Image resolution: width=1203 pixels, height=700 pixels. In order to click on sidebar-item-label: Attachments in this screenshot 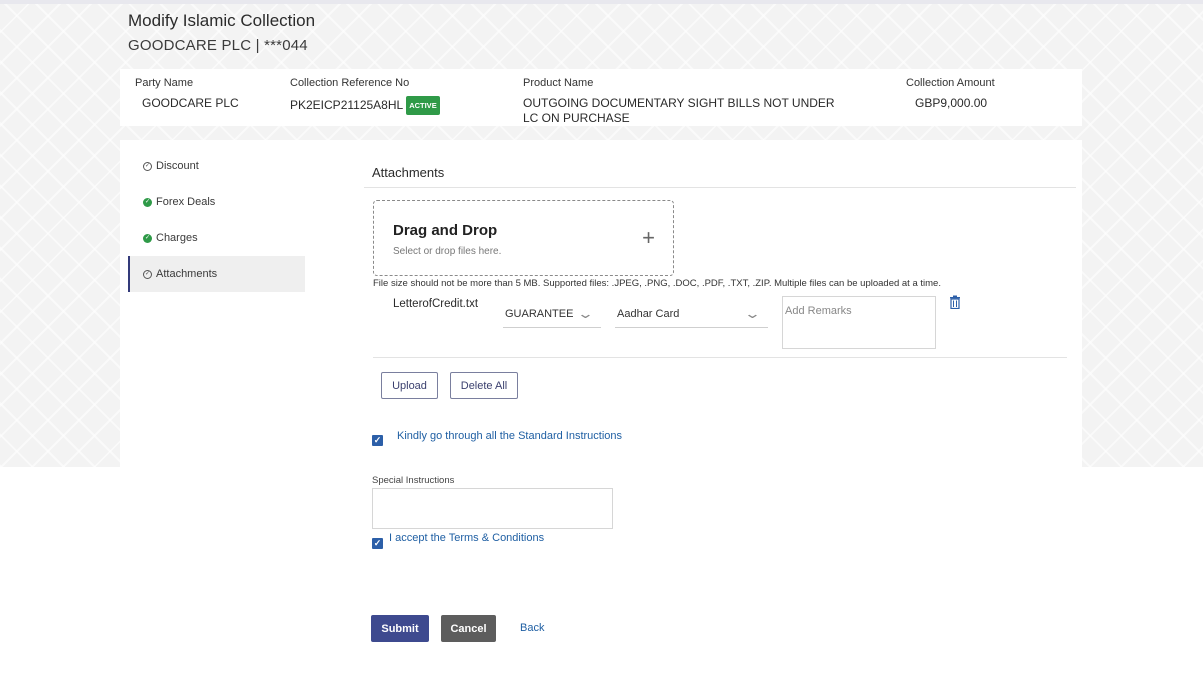, I will do `click(187, 274)`.